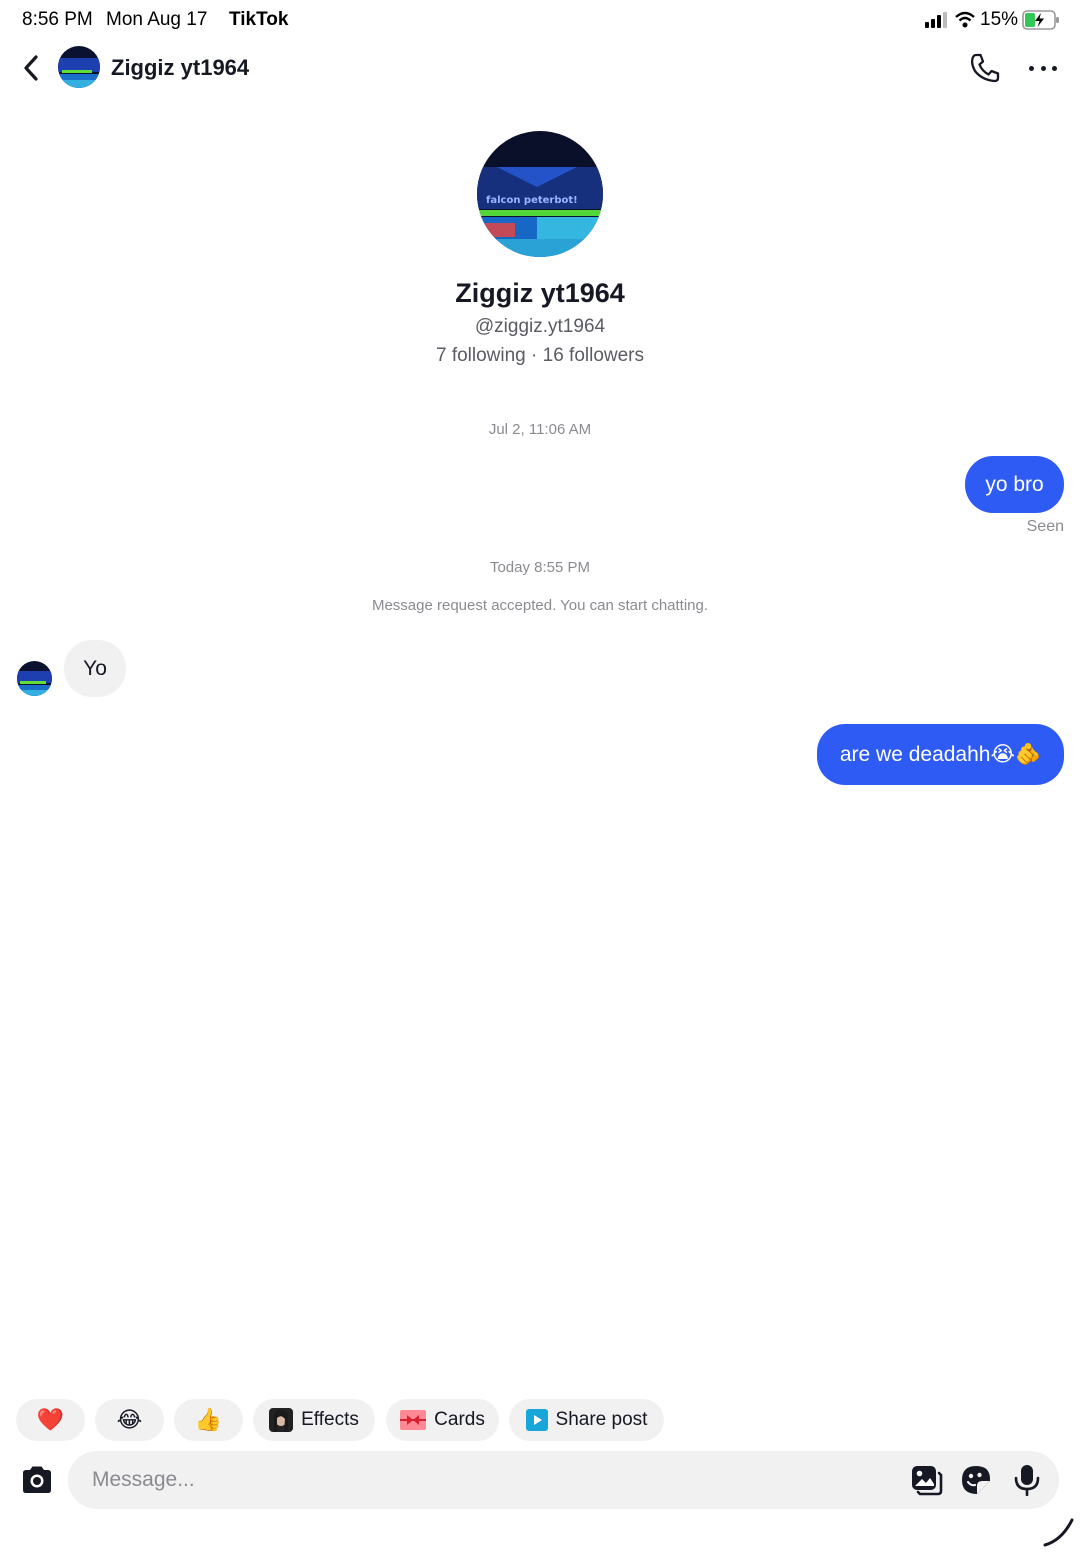 The width and height of the screenshot is (1080, 1553). I want to click on message-timestamp: Jul 2, 11:06 AM, so click(540, 429).